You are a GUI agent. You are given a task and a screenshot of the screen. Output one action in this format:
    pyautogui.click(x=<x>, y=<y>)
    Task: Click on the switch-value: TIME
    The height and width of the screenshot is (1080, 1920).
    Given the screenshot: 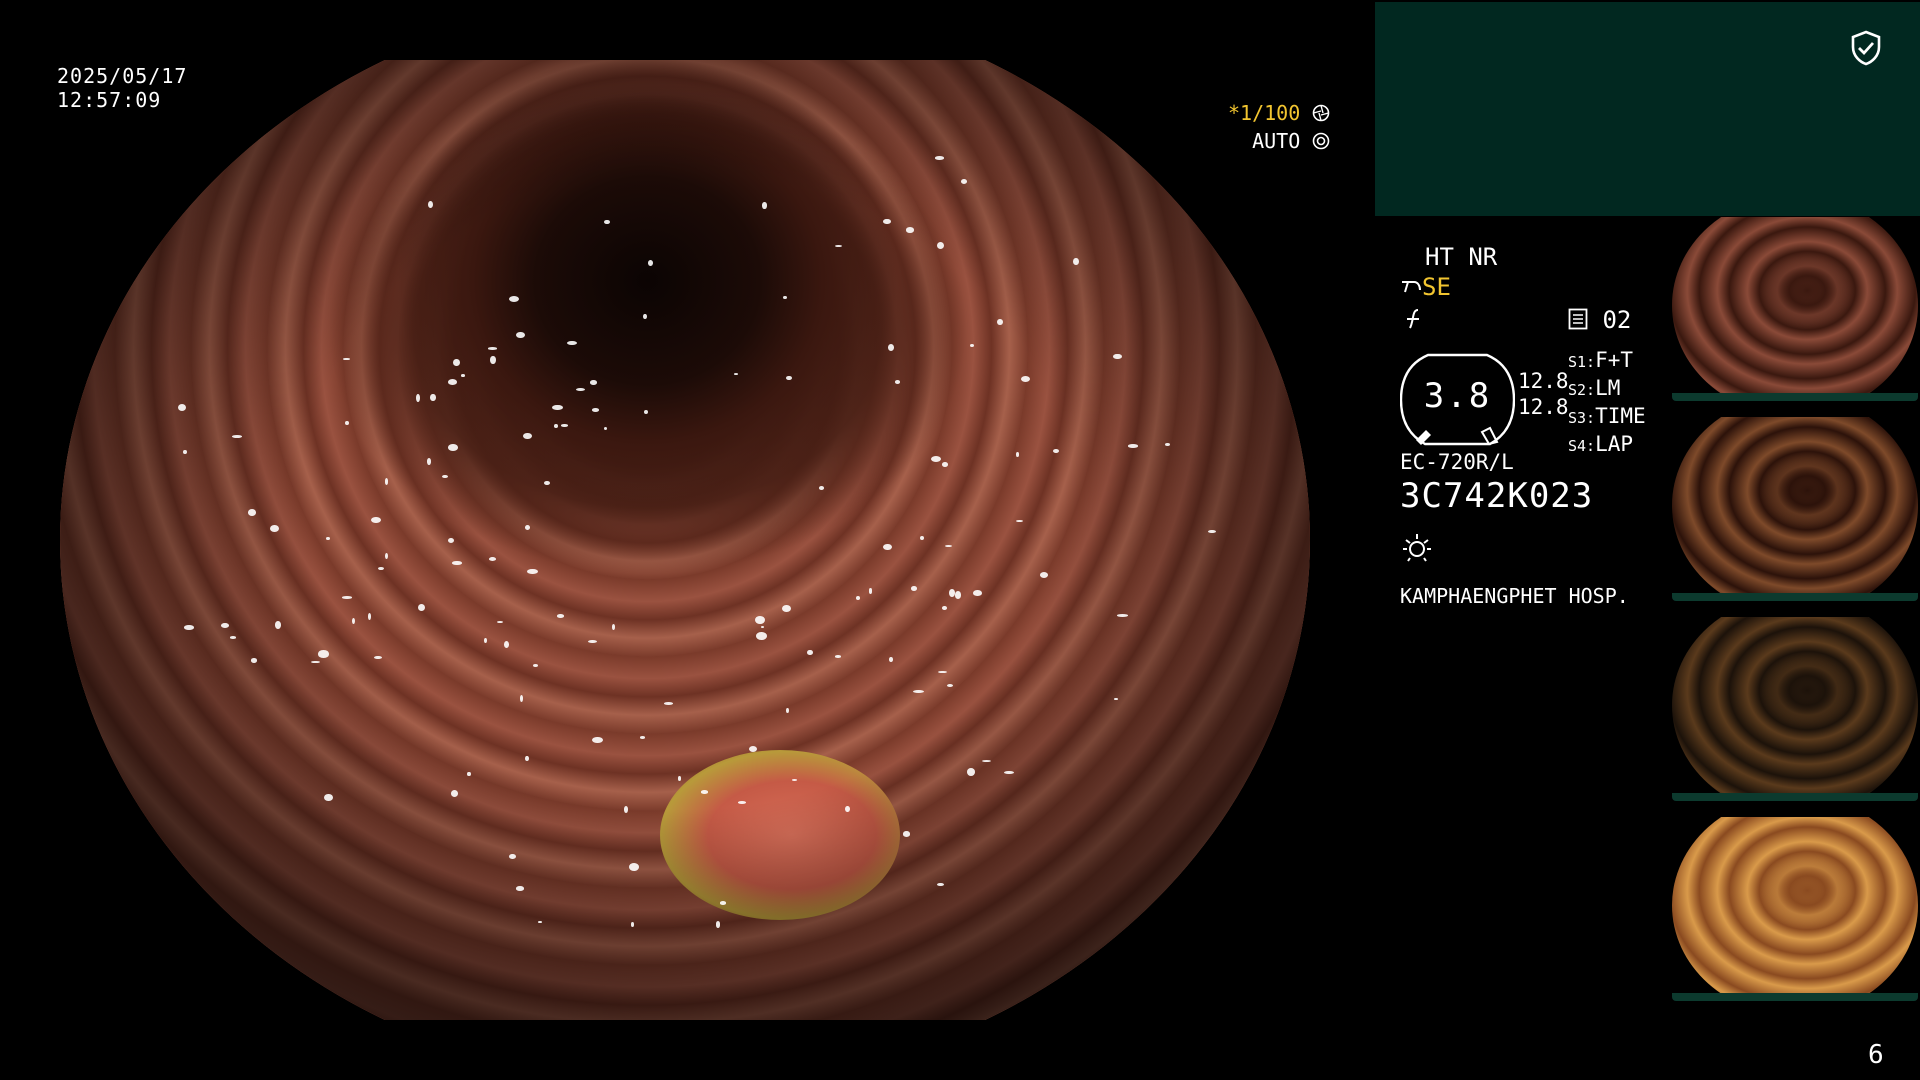 What is the action you would take?
    pyautogui.click(x=1620, y=416)
    